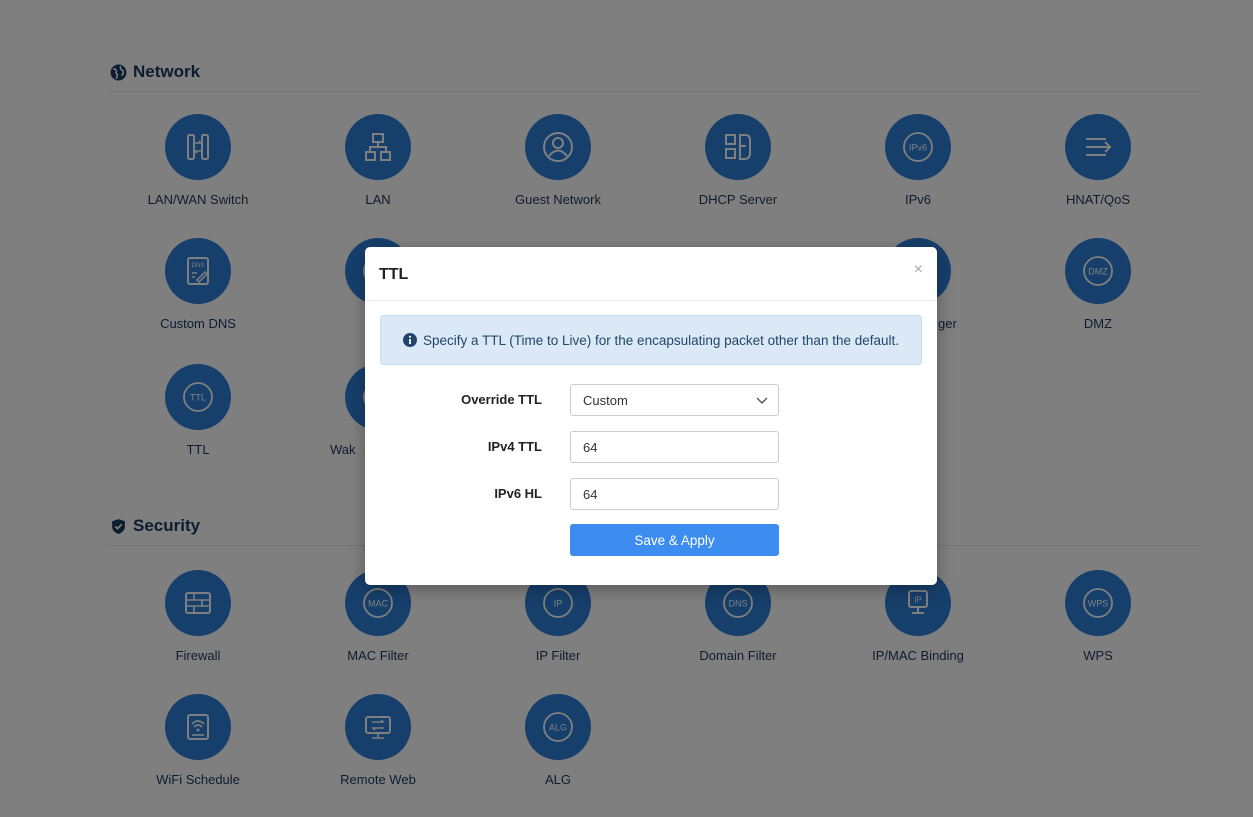 This screenshot has height=817, width=1253. Describe the element at coordinates (501, 399) in the screenshot. I see `override-ttl-label: Override TTL` at that location.